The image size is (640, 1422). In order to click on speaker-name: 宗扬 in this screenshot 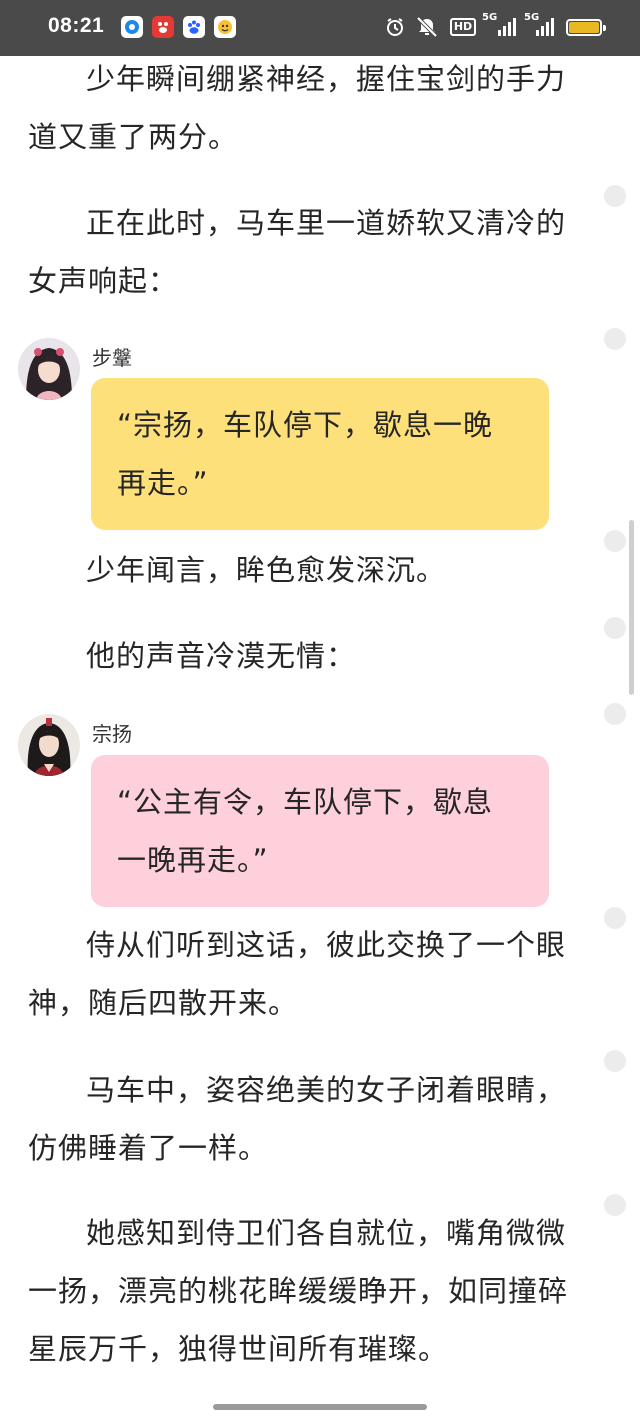, I will do `click(112, 734)`.